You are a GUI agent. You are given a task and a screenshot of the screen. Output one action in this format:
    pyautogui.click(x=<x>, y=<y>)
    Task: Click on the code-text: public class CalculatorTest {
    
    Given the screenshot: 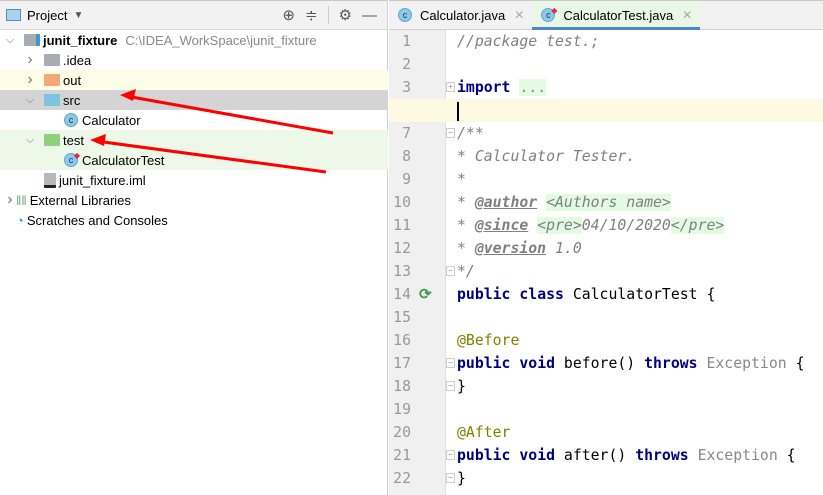 What is the action you would take?
    pyautogui.click(x=586, y=294)
    